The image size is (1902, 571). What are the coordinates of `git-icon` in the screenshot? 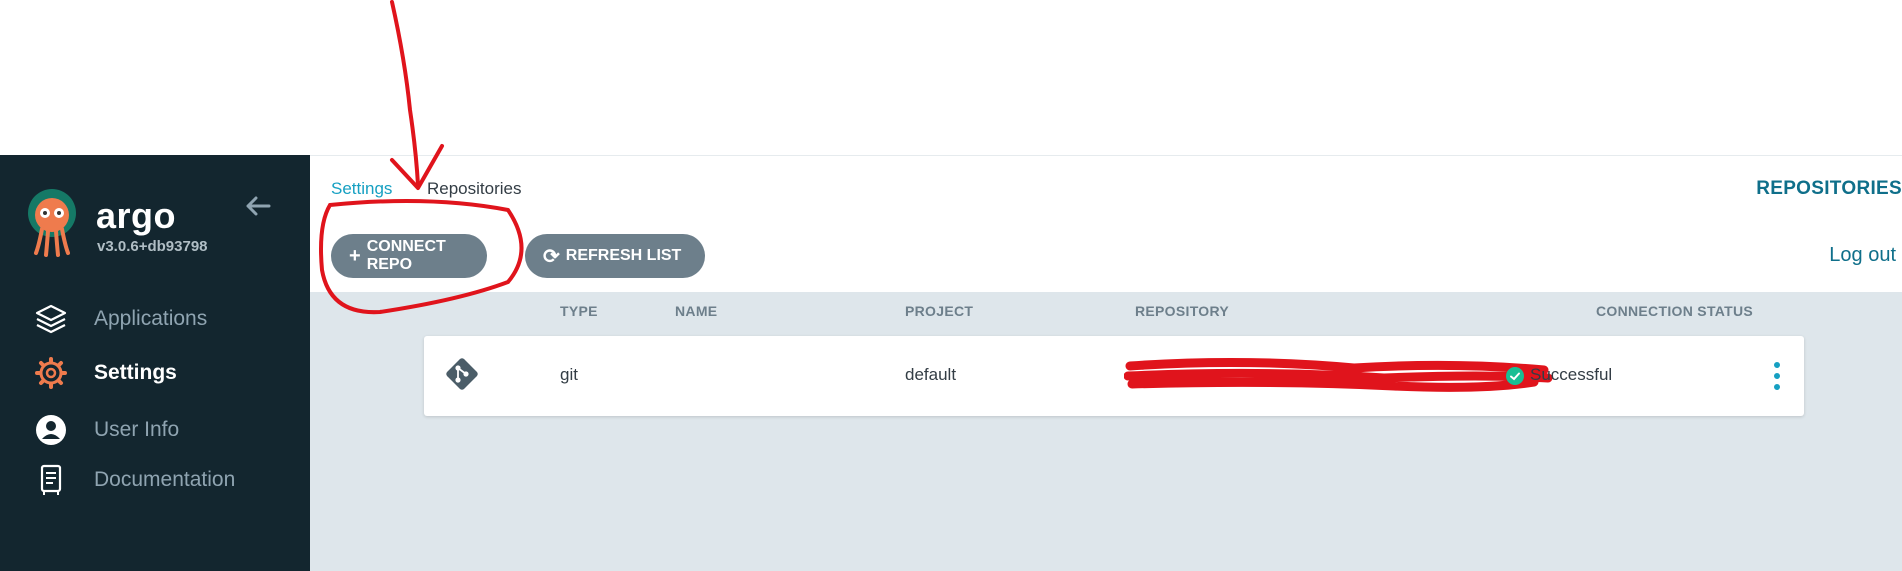 It's located at (462, 374).